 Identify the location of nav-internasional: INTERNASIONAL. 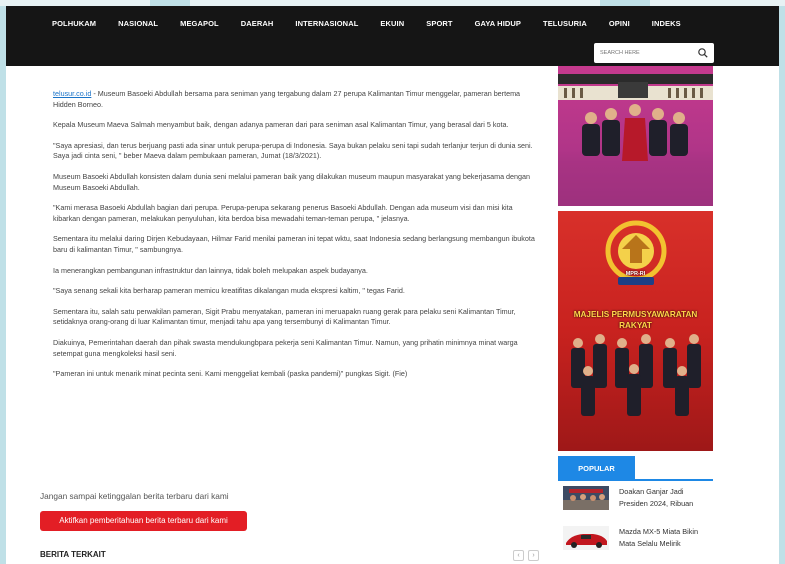
(326, 23).